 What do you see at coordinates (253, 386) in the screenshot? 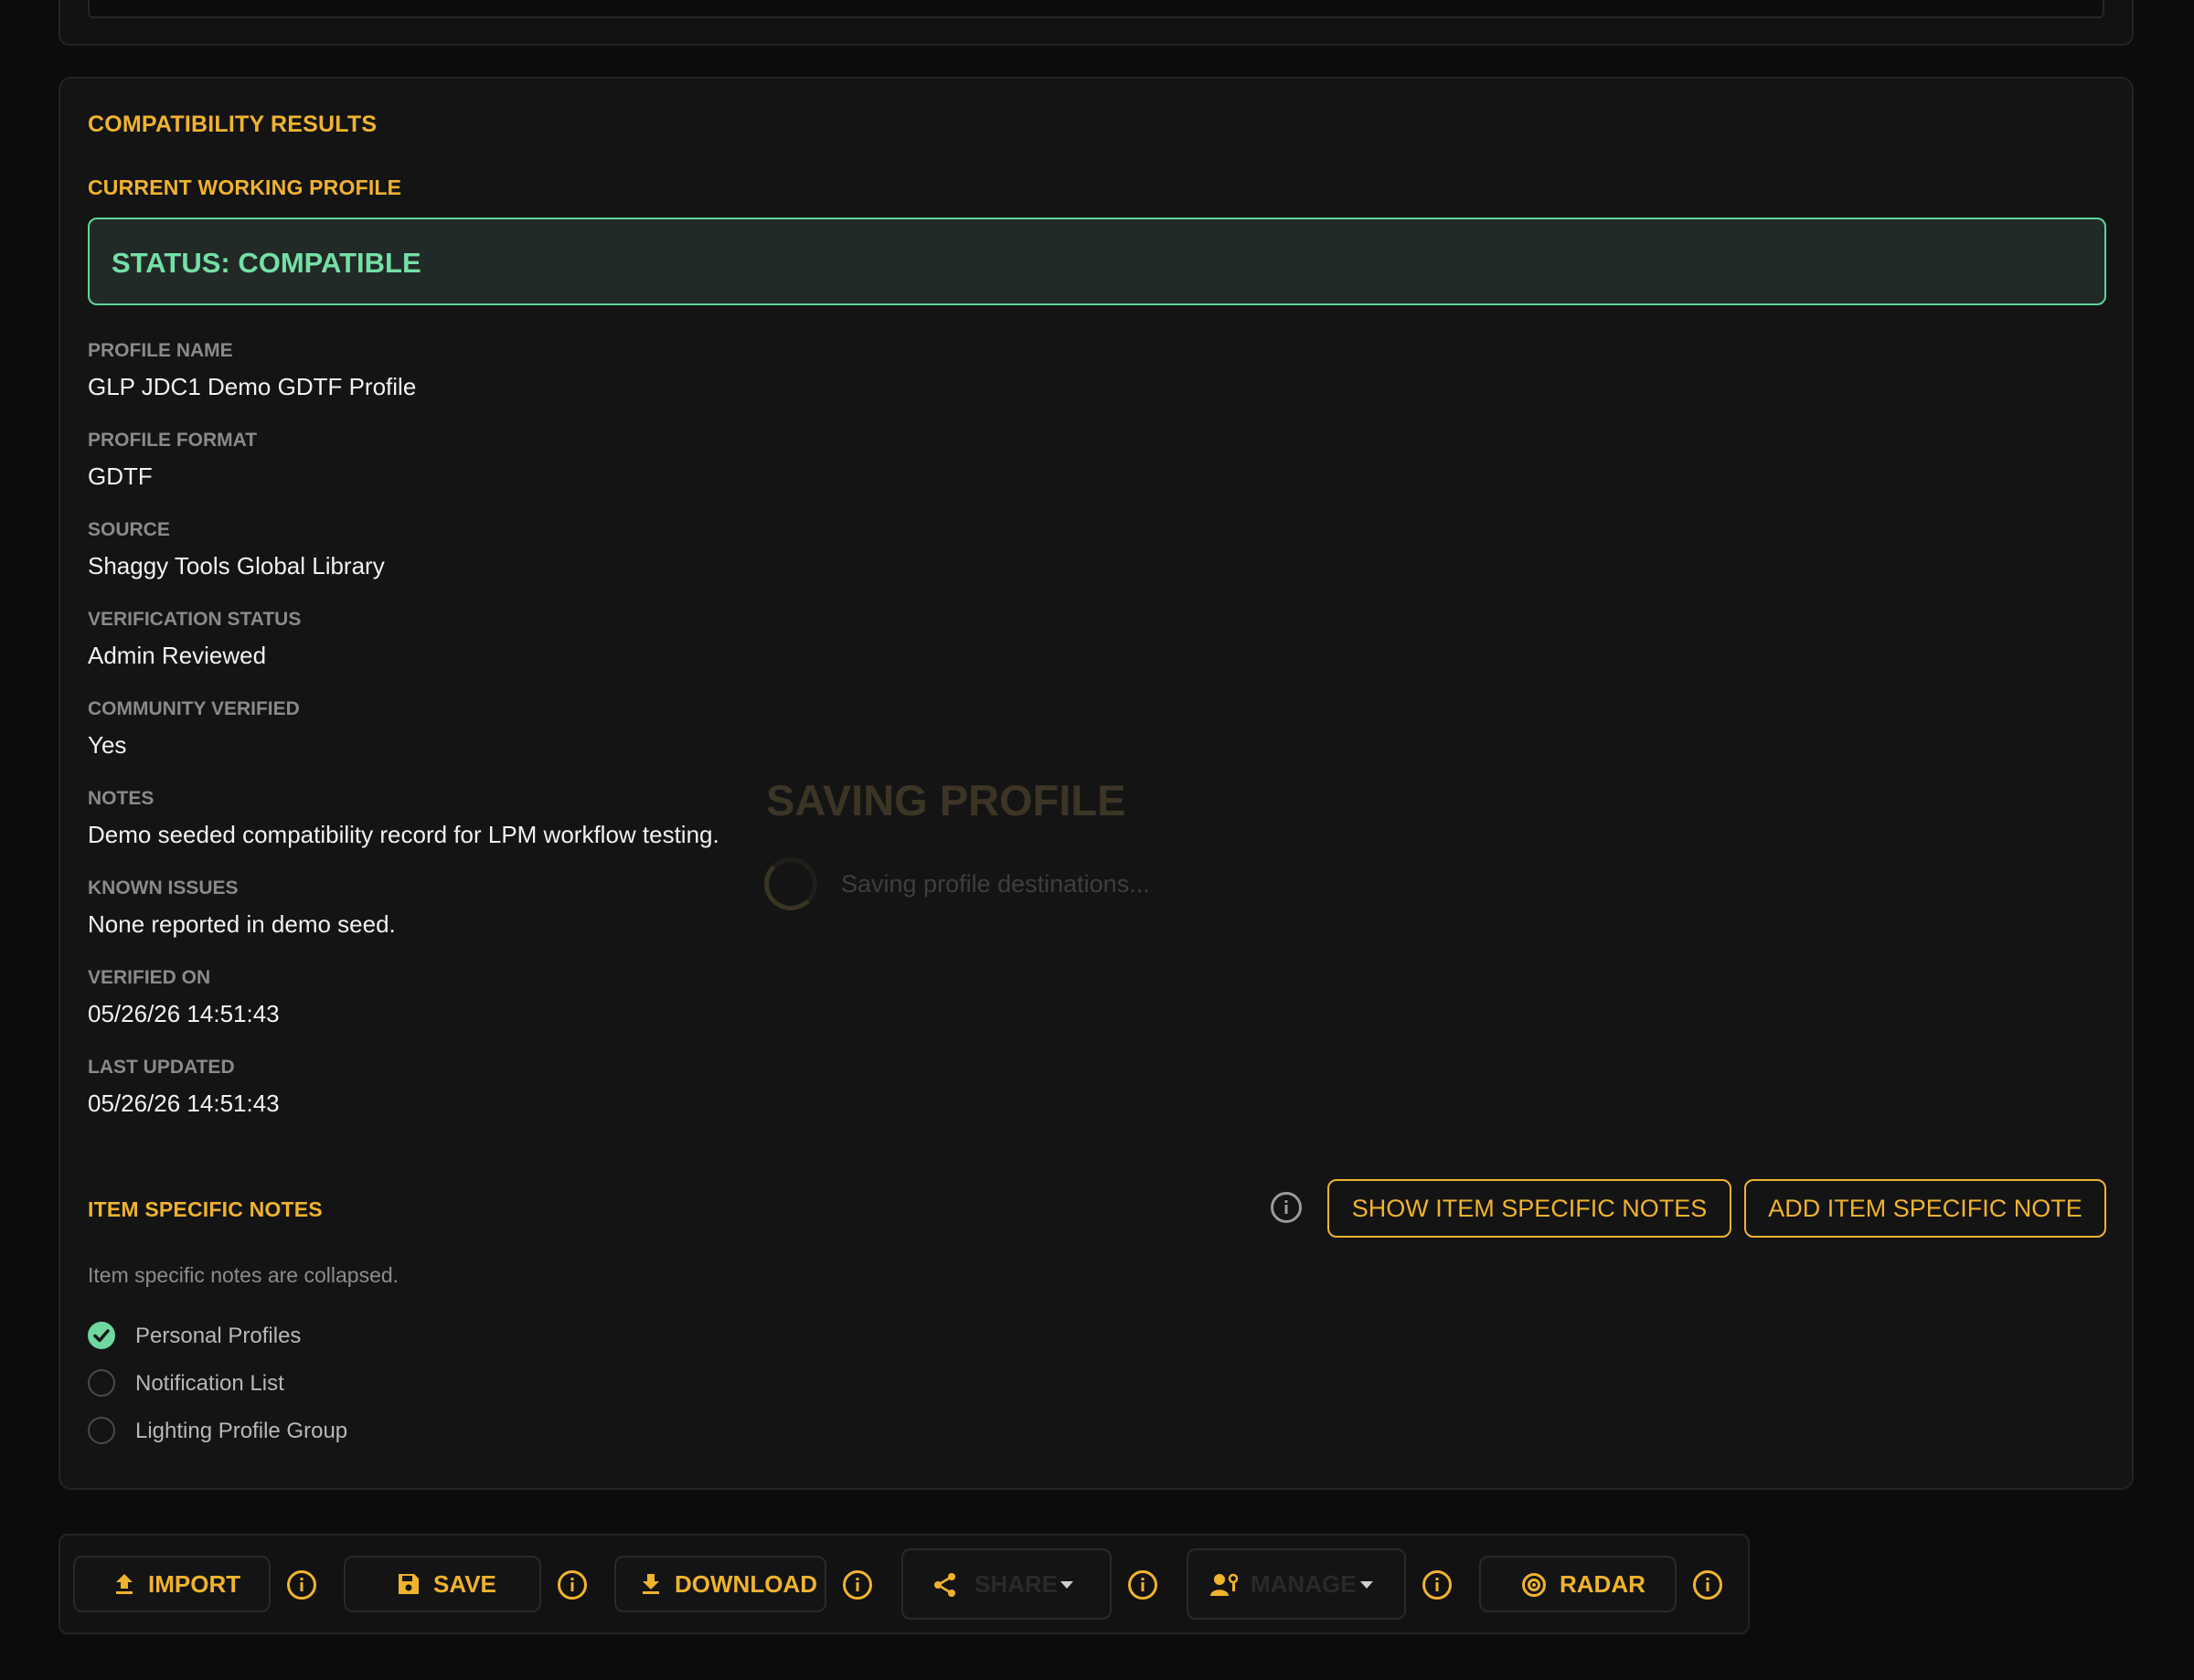
I see `field-value-profile-name: GLP JDC1 Demo GDTF Profile` at bounding box center [253, 386].